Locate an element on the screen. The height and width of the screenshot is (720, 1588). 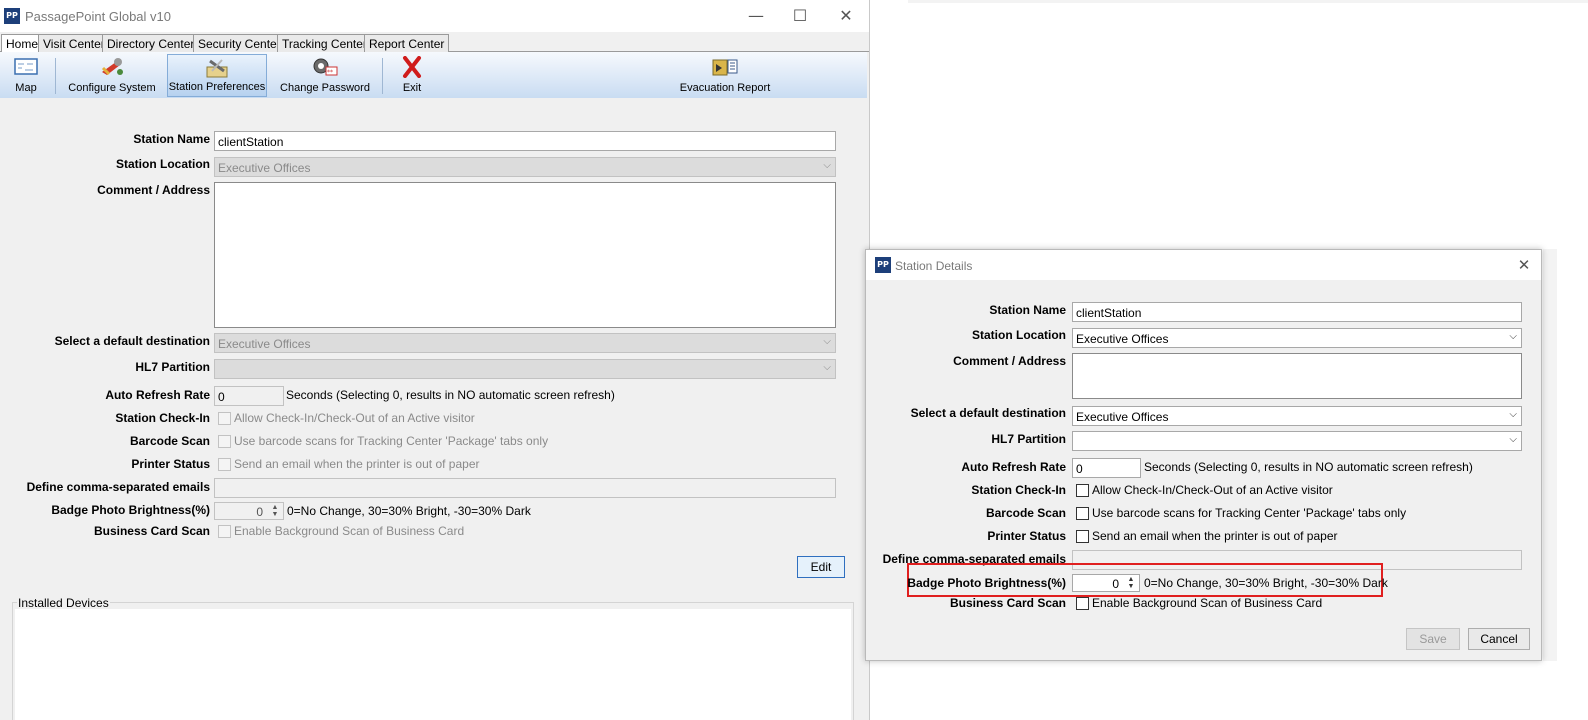
configure-system-icon is located at coordinates (112, 67).